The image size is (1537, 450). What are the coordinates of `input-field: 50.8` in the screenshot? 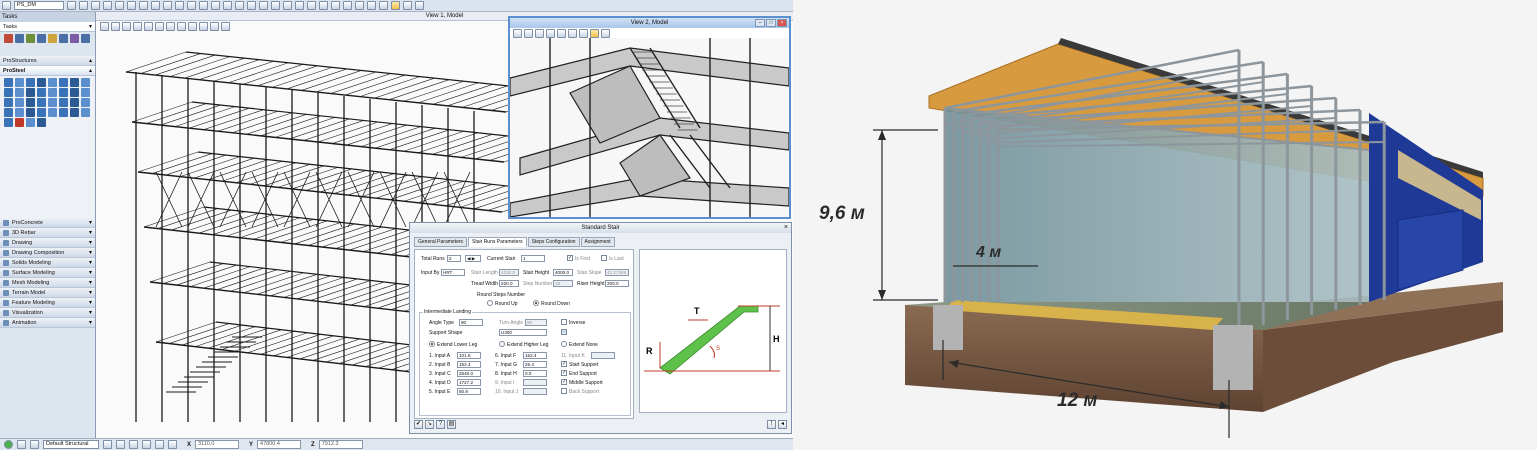 It's located at (469, 391).